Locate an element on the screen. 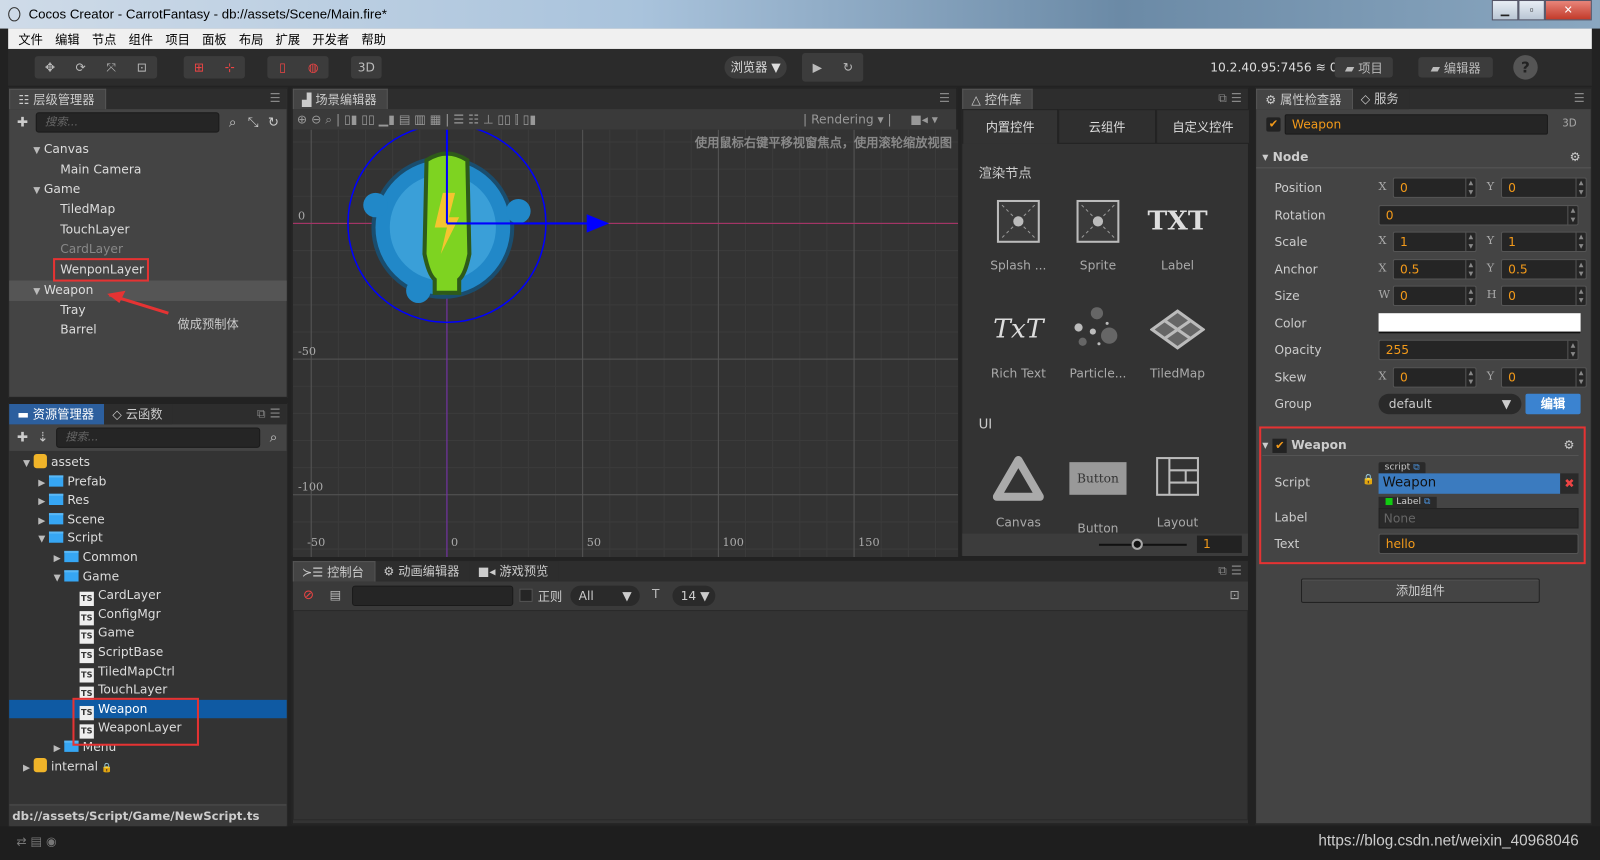  tab-assets: ▬ 资源管理器 is located at coordinates (57, 414).